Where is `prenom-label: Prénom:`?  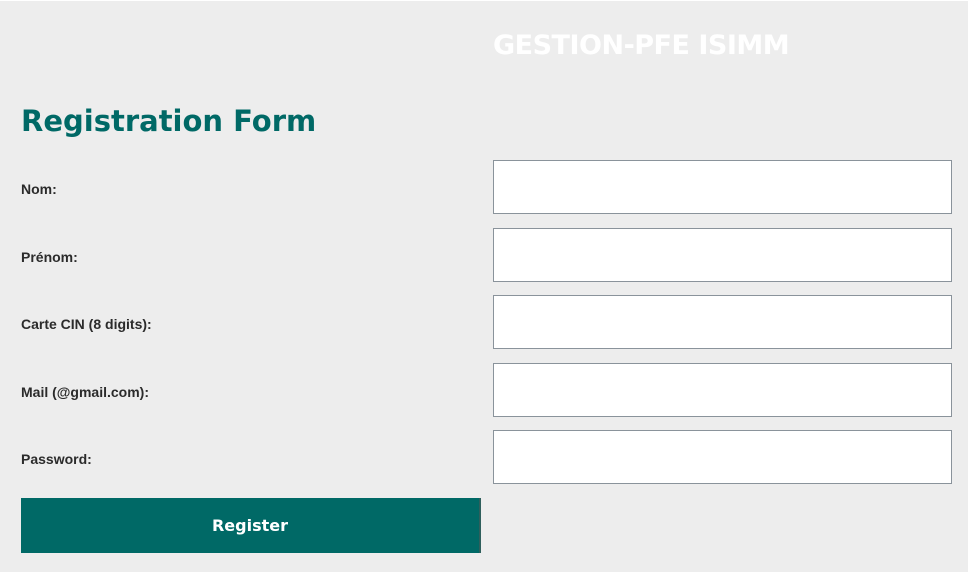 prenom-label: Prénom: is located at coordinates (49, 257).